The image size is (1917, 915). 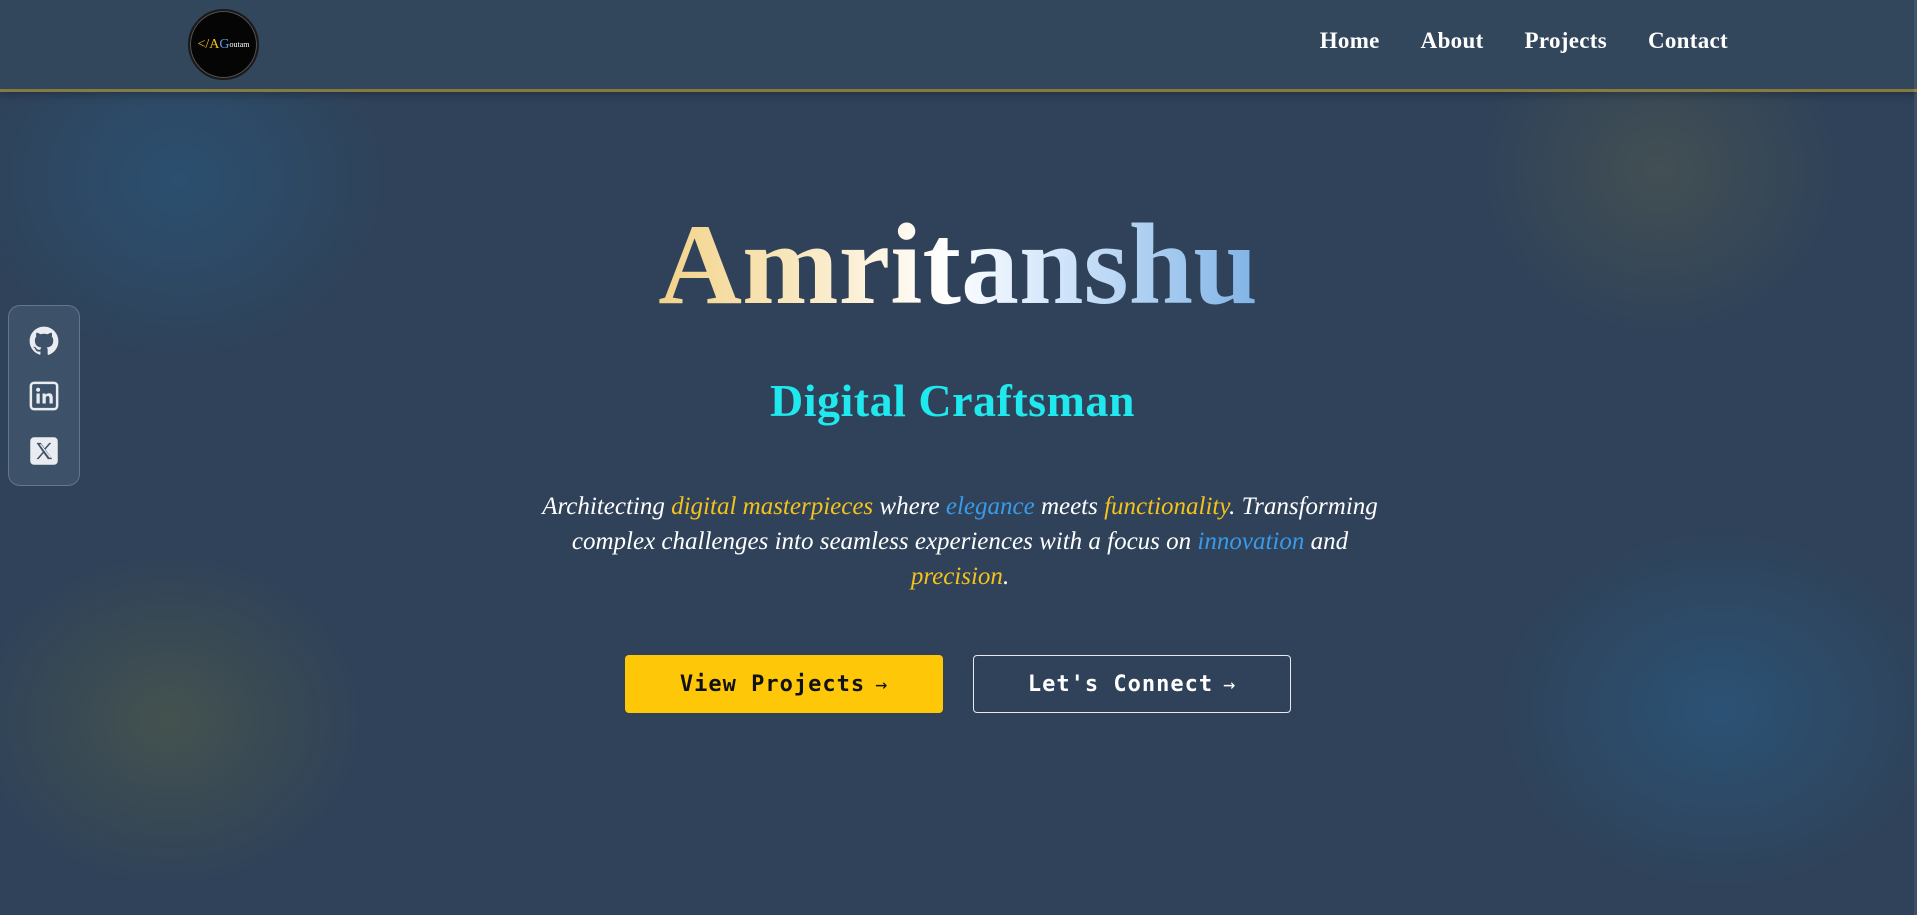 I want to click on github-icon, so click(x=44, y=340).